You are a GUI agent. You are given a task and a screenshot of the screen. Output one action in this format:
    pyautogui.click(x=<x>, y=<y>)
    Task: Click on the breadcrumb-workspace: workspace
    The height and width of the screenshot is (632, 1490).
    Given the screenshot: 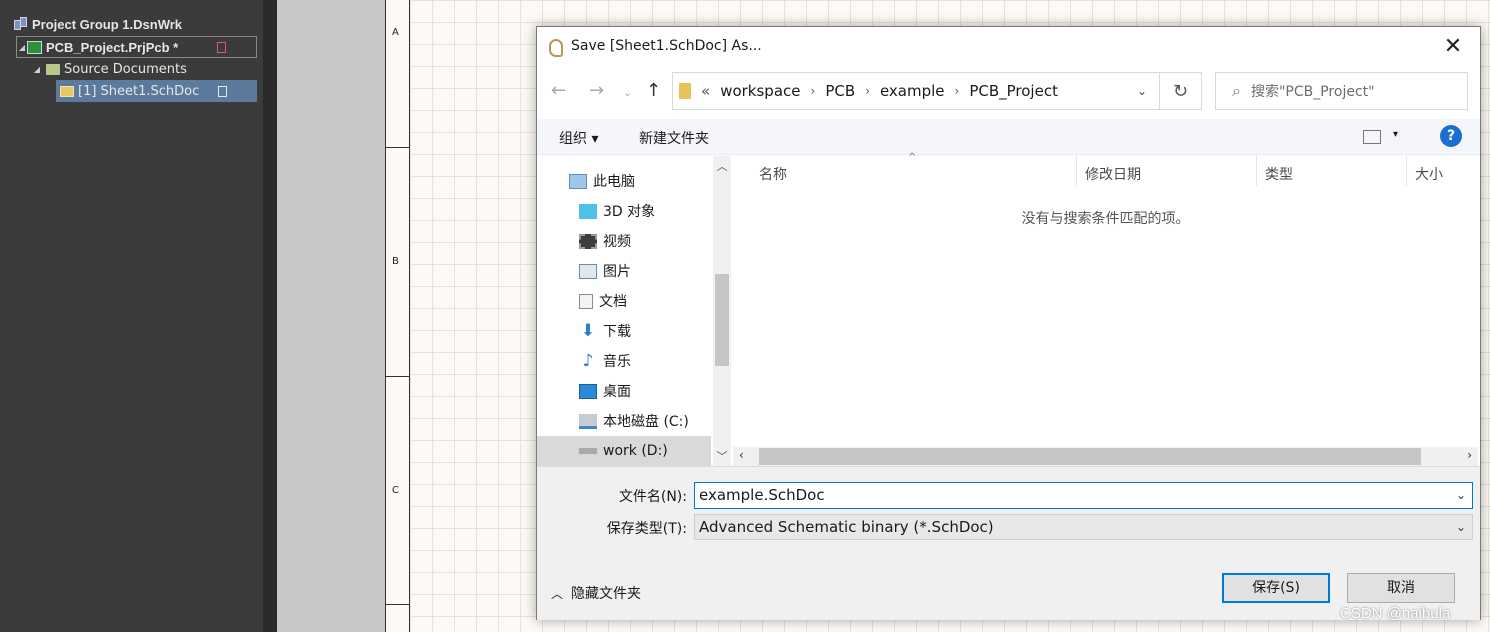 What is the action you would take?
    pyautogui.click(x=760, y=91)
    